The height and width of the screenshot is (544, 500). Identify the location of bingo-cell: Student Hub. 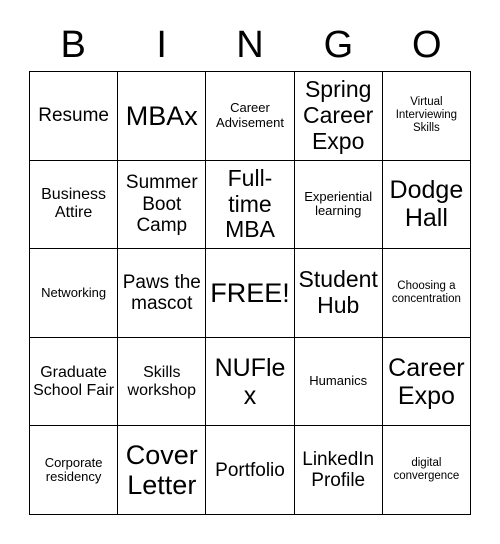
(338, 293).